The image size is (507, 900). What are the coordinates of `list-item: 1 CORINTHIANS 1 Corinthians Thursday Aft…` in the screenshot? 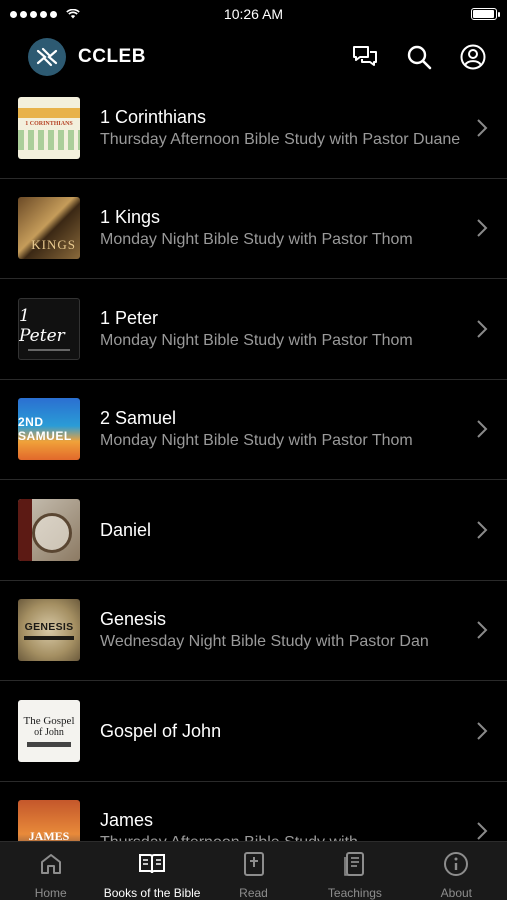 It's located at (253, 128).